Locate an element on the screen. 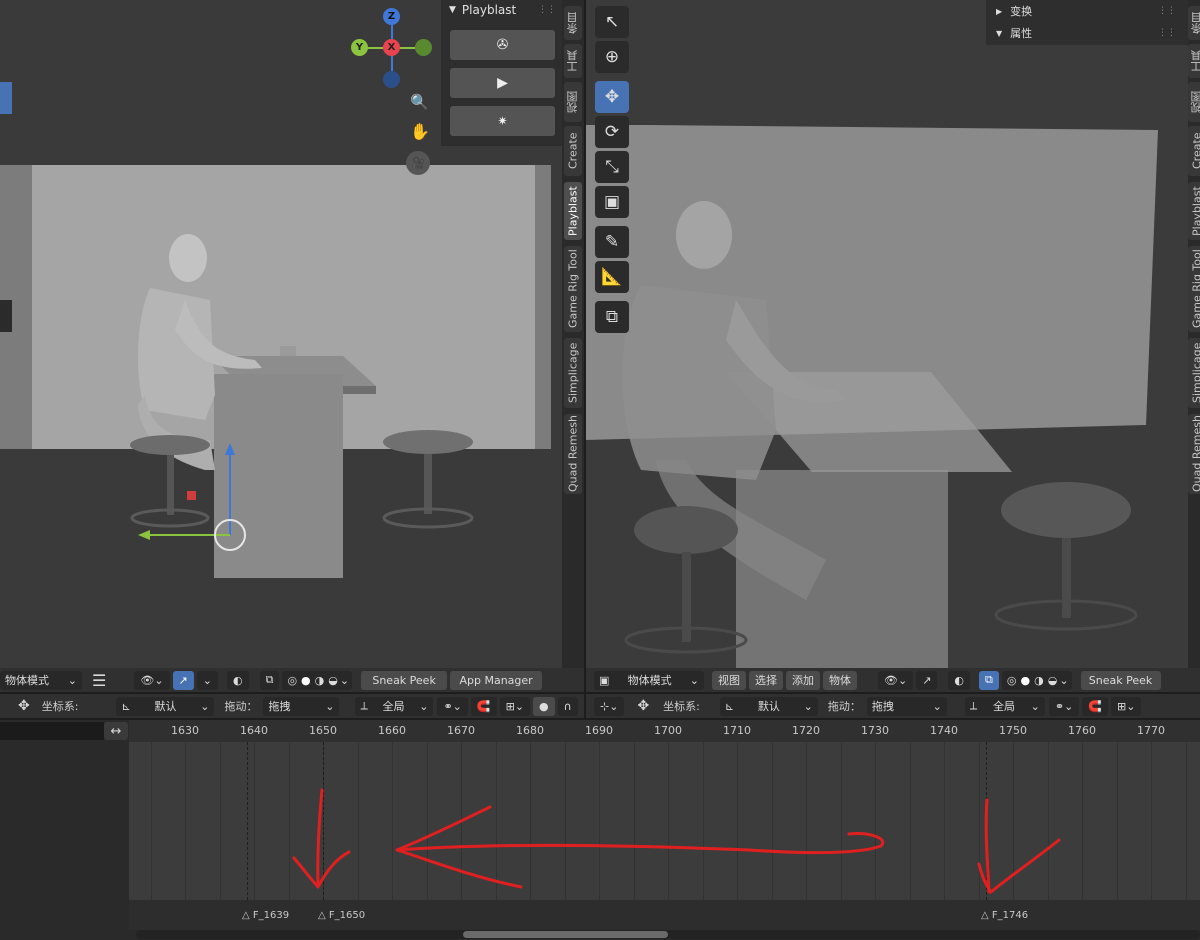 The height and width of the screenshot is (940, 1200). hamburger-menu-icon: ☰ is located at coordinates (99, 680).